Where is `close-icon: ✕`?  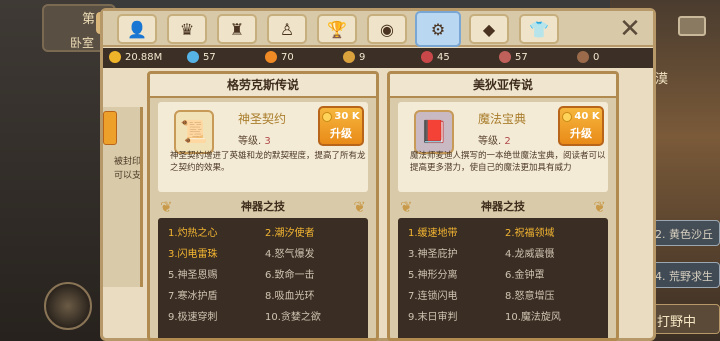 close-icon: ✕ is located at coordinates (630, 29).